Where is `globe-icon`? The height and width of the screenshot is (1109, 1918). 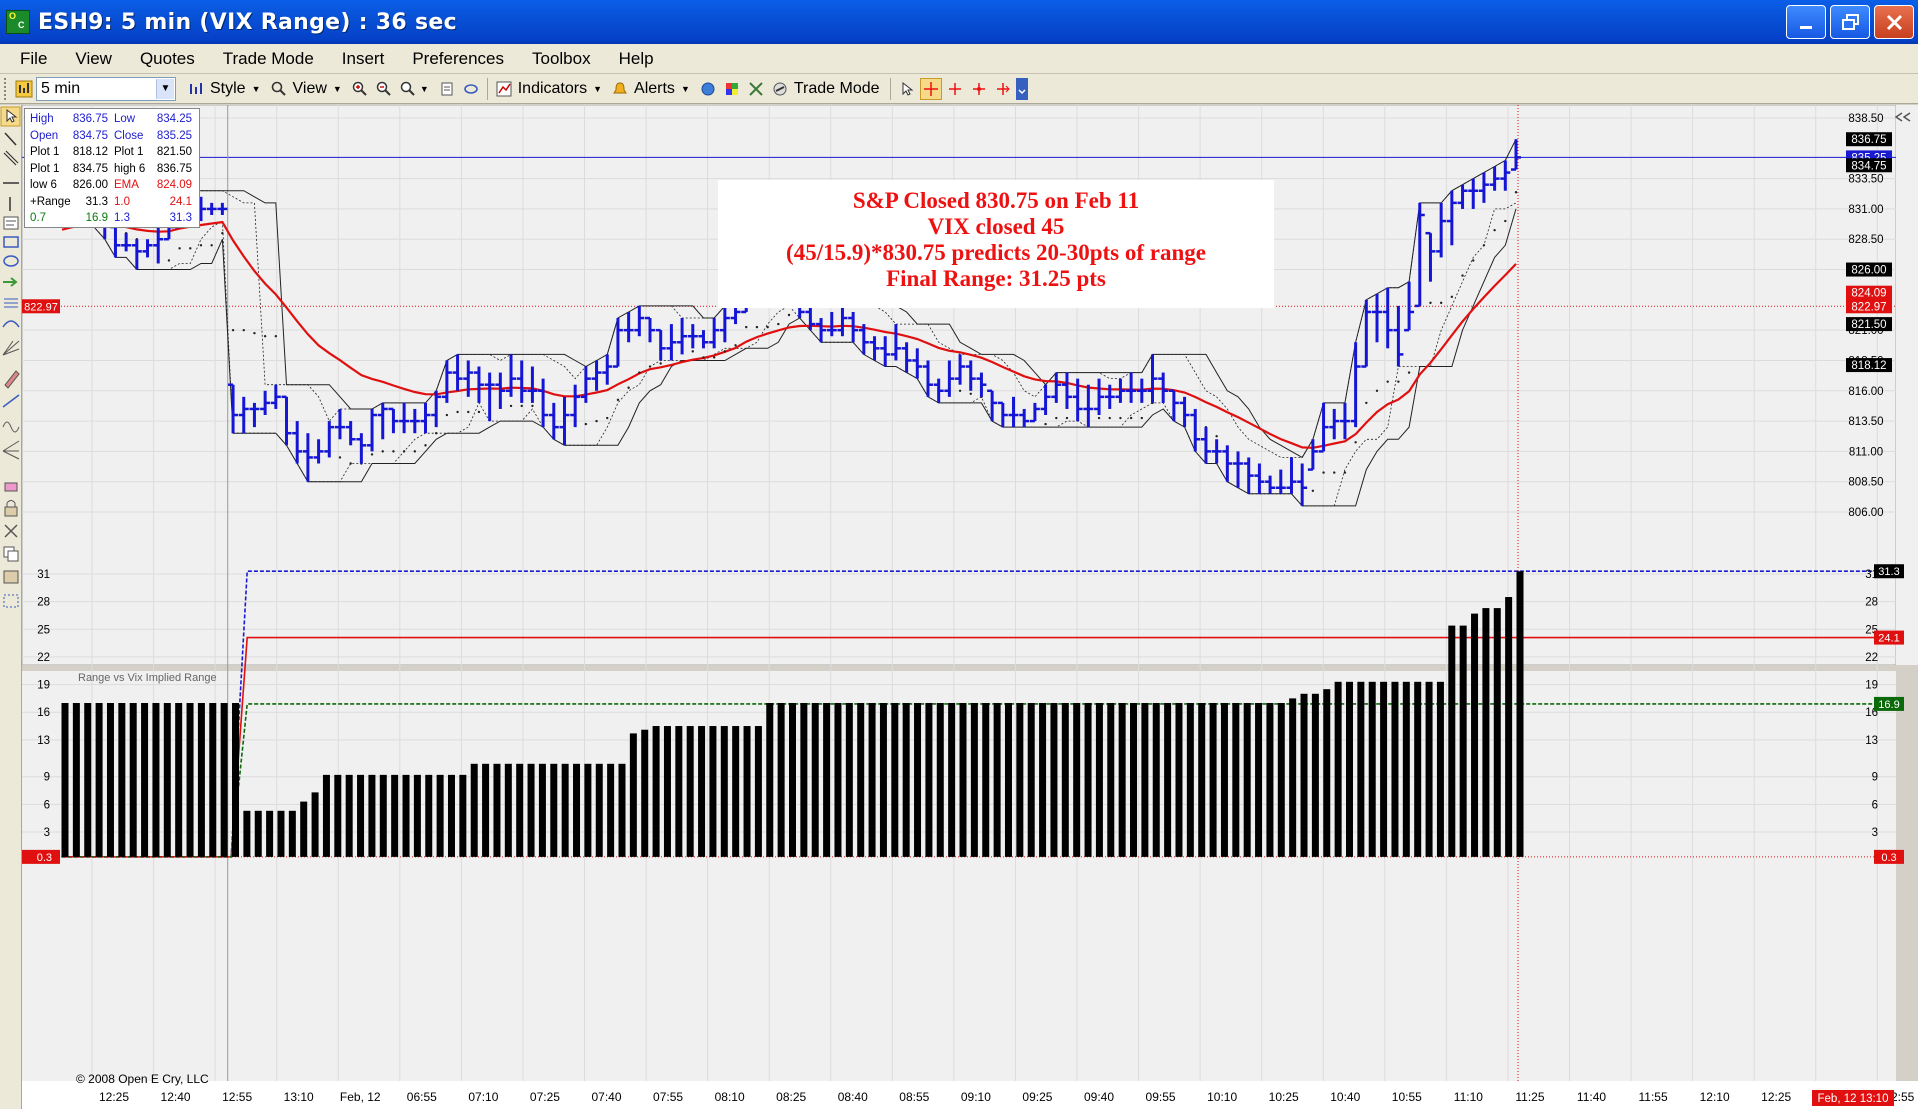
globe-icon is located at coordinates (708, 89).